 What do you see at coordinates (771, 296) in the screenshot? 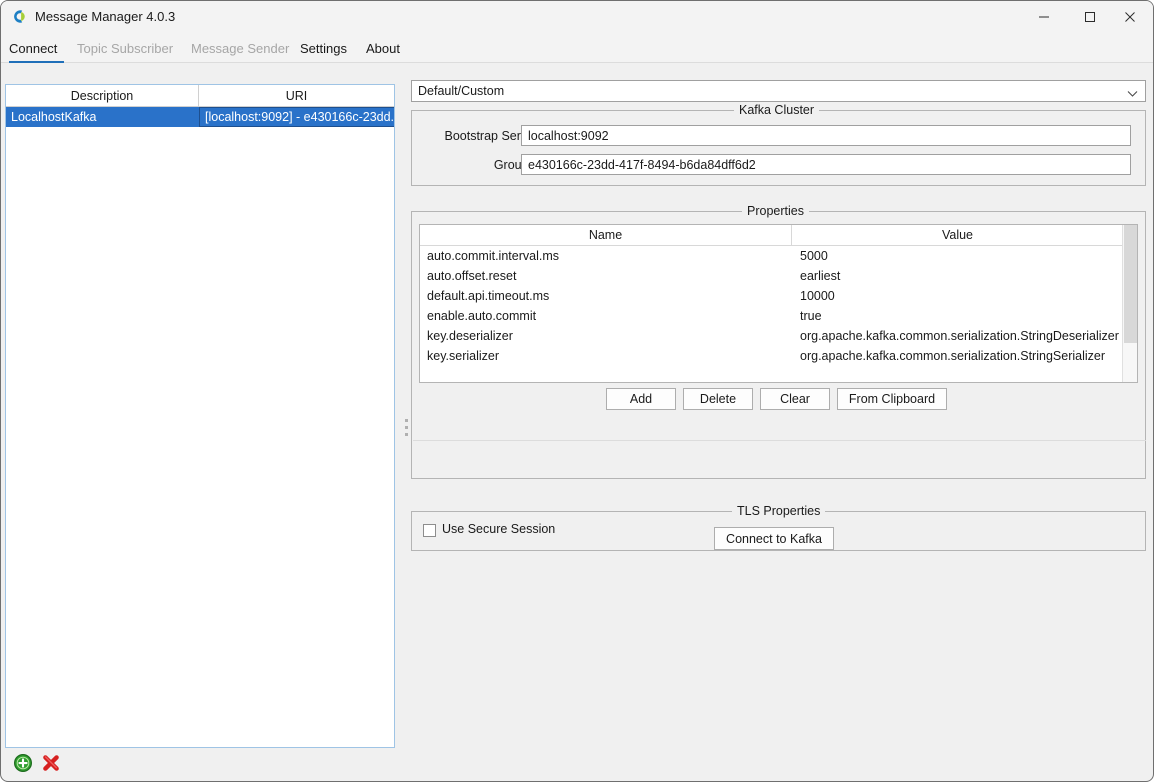
I see `table-row: default.api.timeout.ms 10000` at bounding box center [771, 296].